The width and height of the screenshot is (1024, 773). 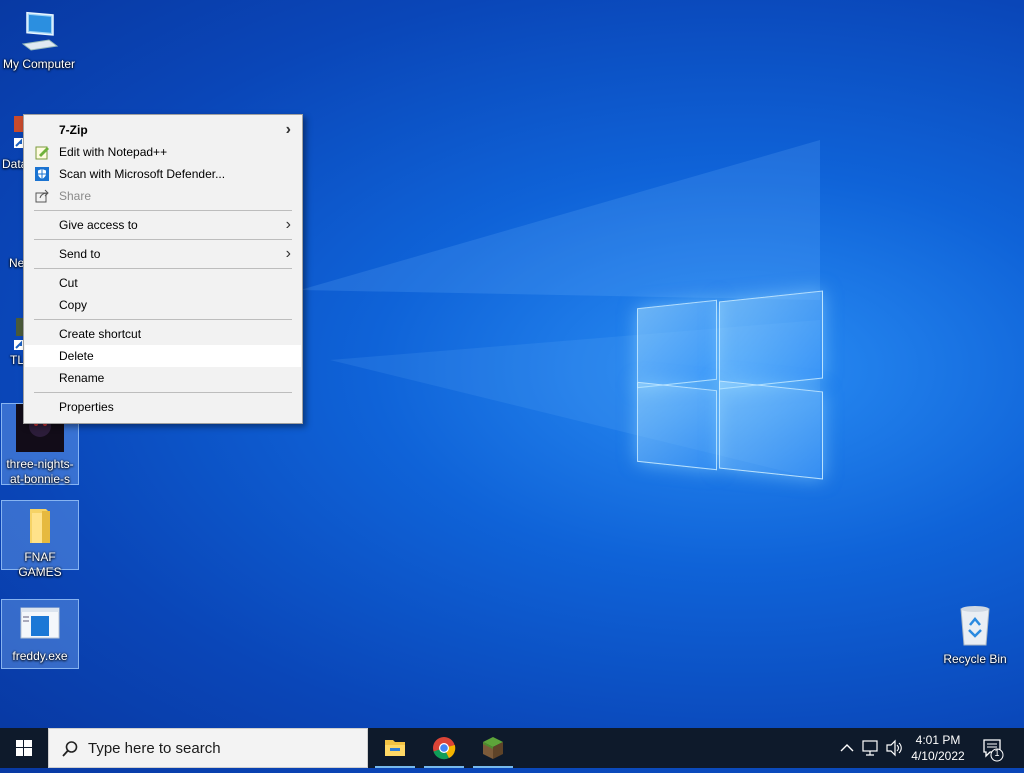 I want to click on file-explorer-icon, so click(x=395, y=748).